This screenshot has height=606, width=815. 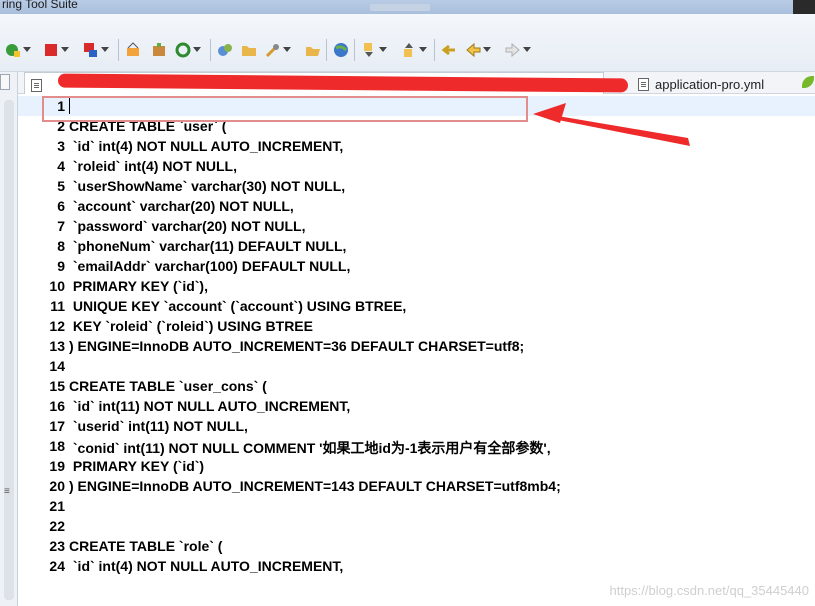 I want to click on code-text: `userShowName` varchar(30) NOT NULL,, so click(x=207, y=186).